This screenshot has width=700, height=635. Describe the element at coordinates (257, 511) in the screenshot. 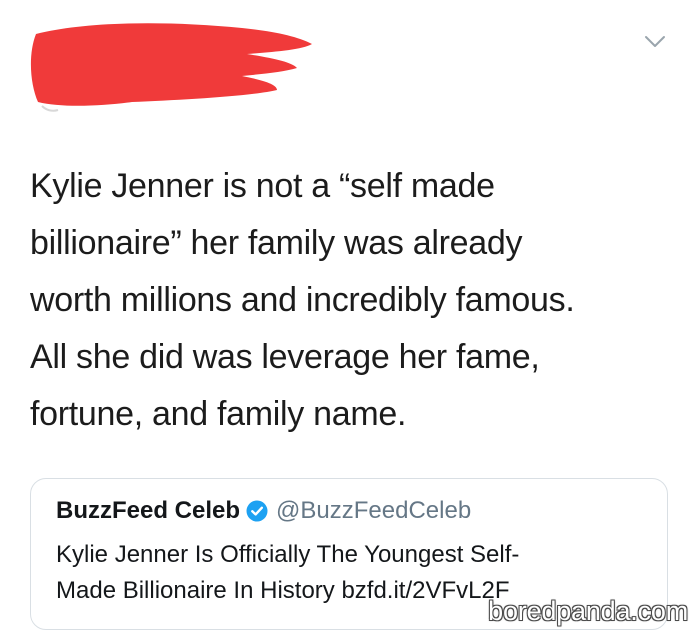

I see `verified-badge-icon` at that location.